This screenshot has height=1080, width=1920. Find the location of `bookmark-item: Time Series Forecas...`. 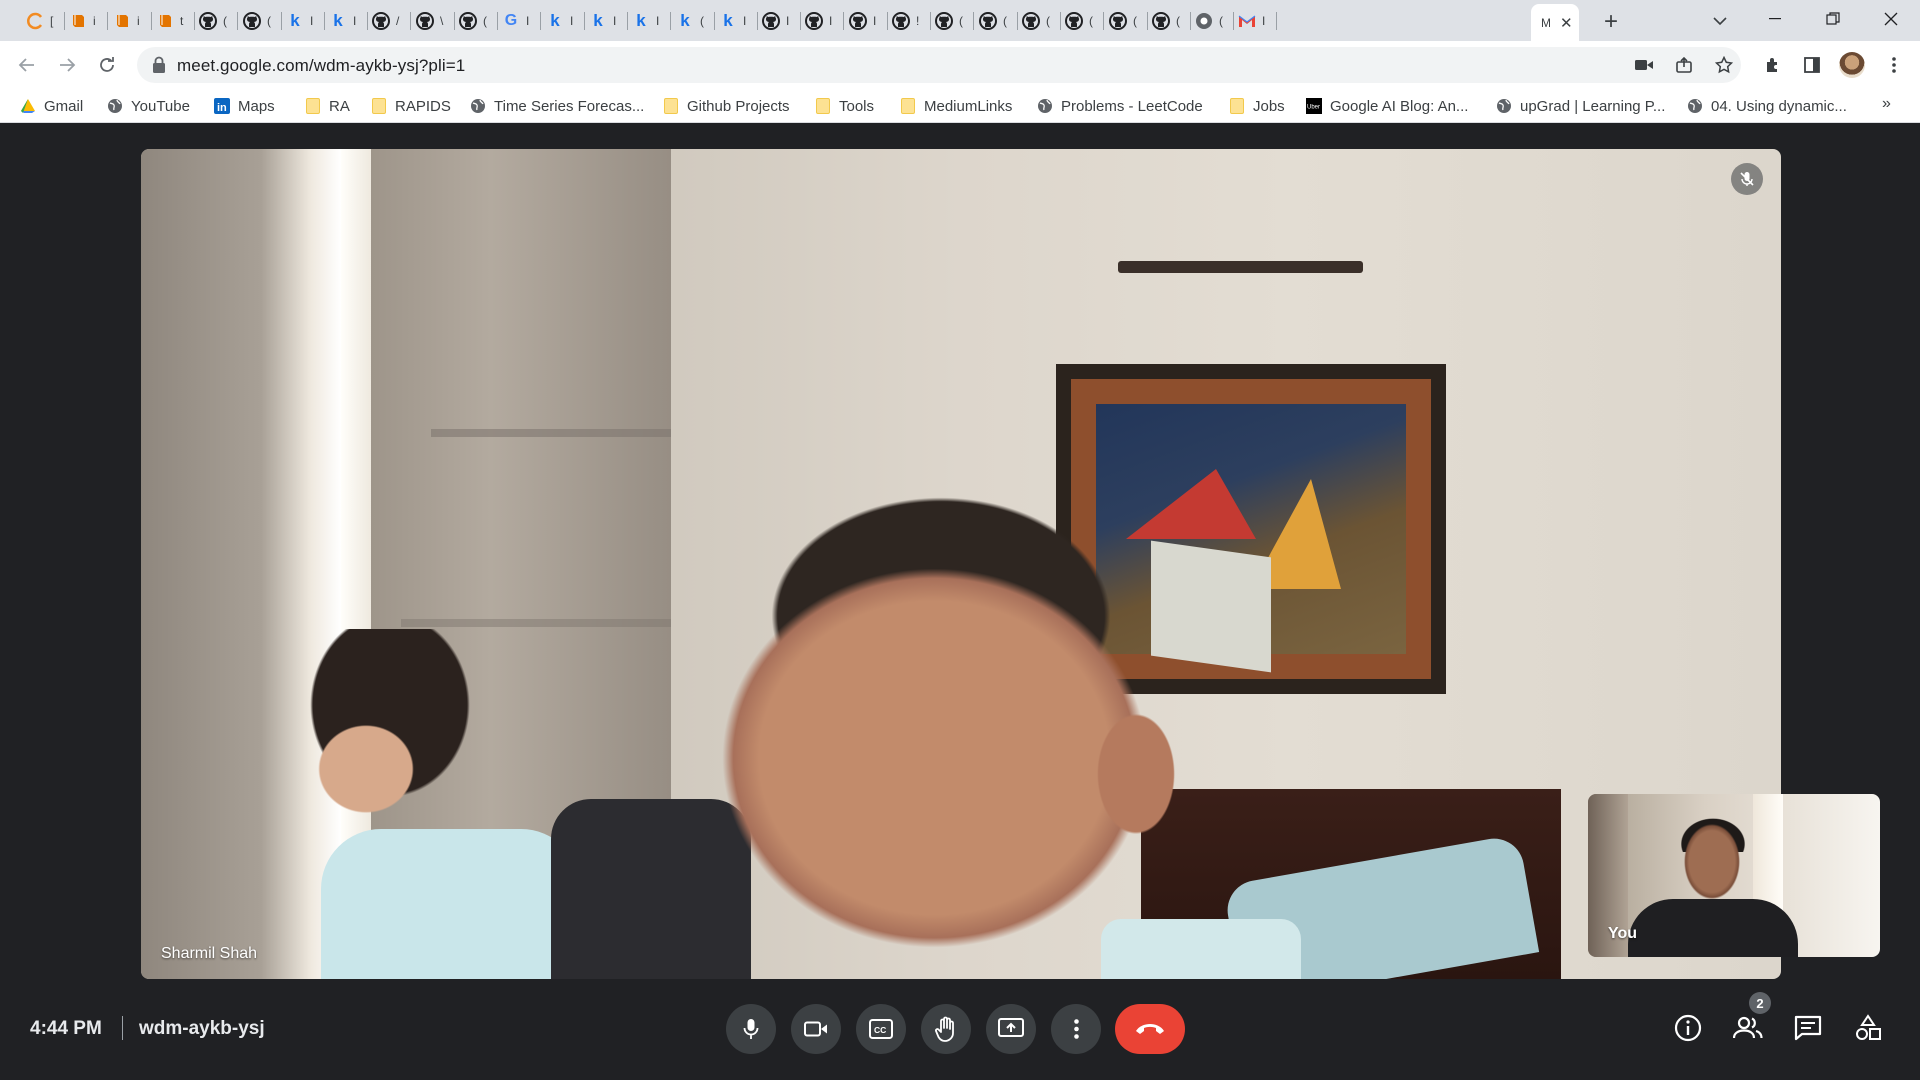

bookmark-item: Time Series Forecas... is located at coordinates (557, 106).